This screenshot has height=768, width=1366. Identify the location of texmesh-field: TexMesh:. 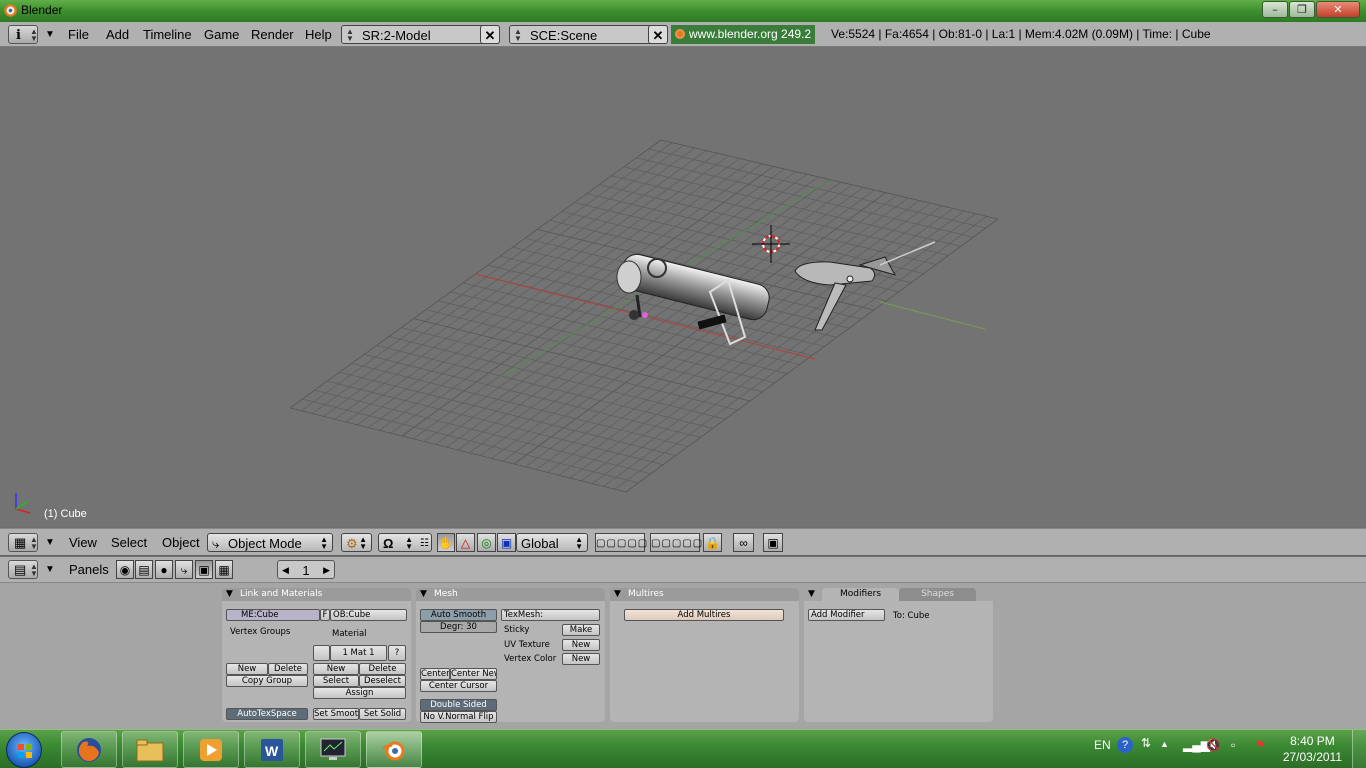
(550, 615).